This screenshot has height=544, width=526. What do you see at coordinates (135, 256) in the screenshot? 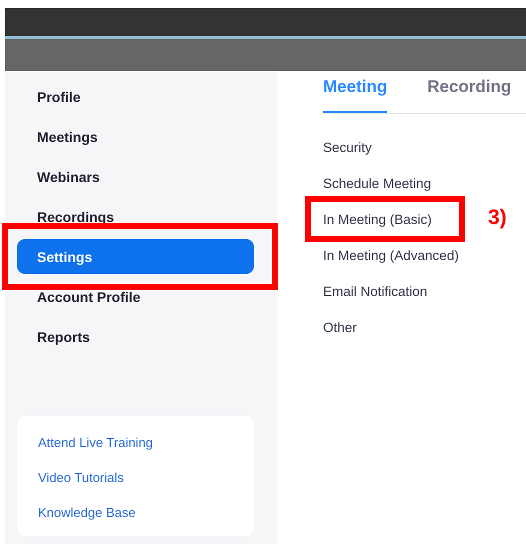
I see `sidebar-item: Settings` at bounding box center [135, 256].